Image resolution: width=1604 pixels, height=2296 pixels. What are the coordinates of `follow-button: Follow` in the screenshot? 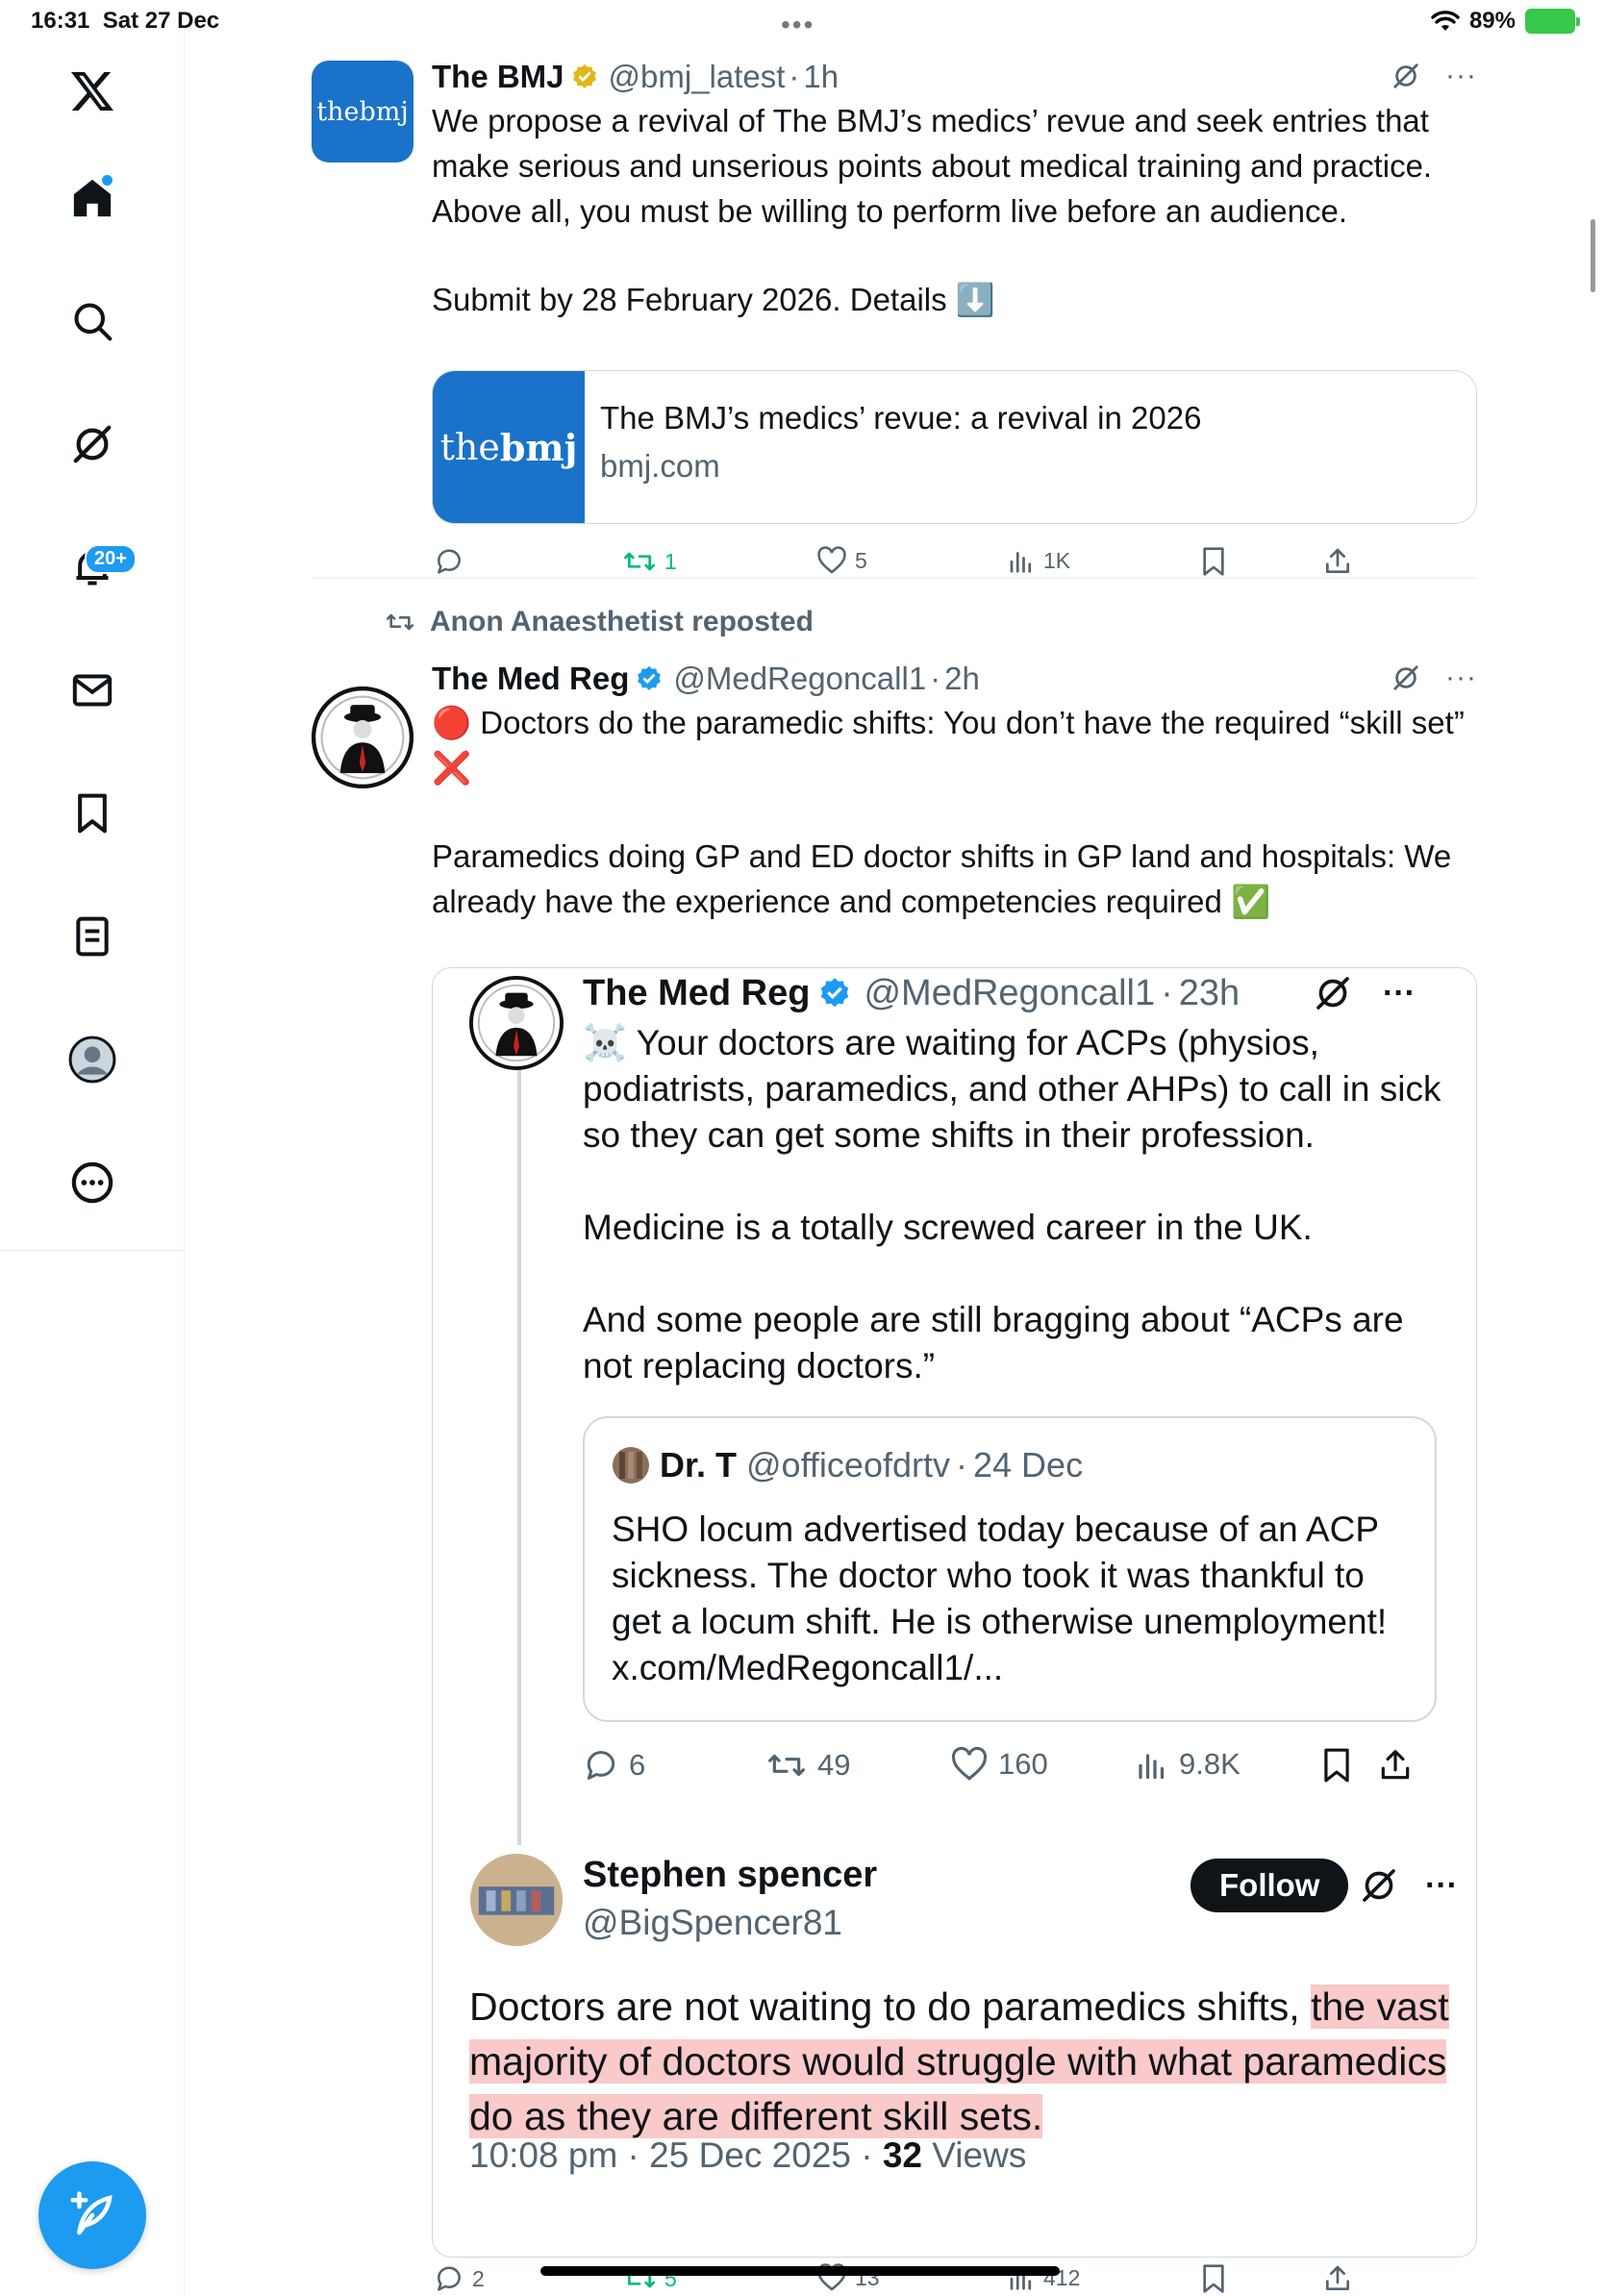 It's located at (1269, 1885).